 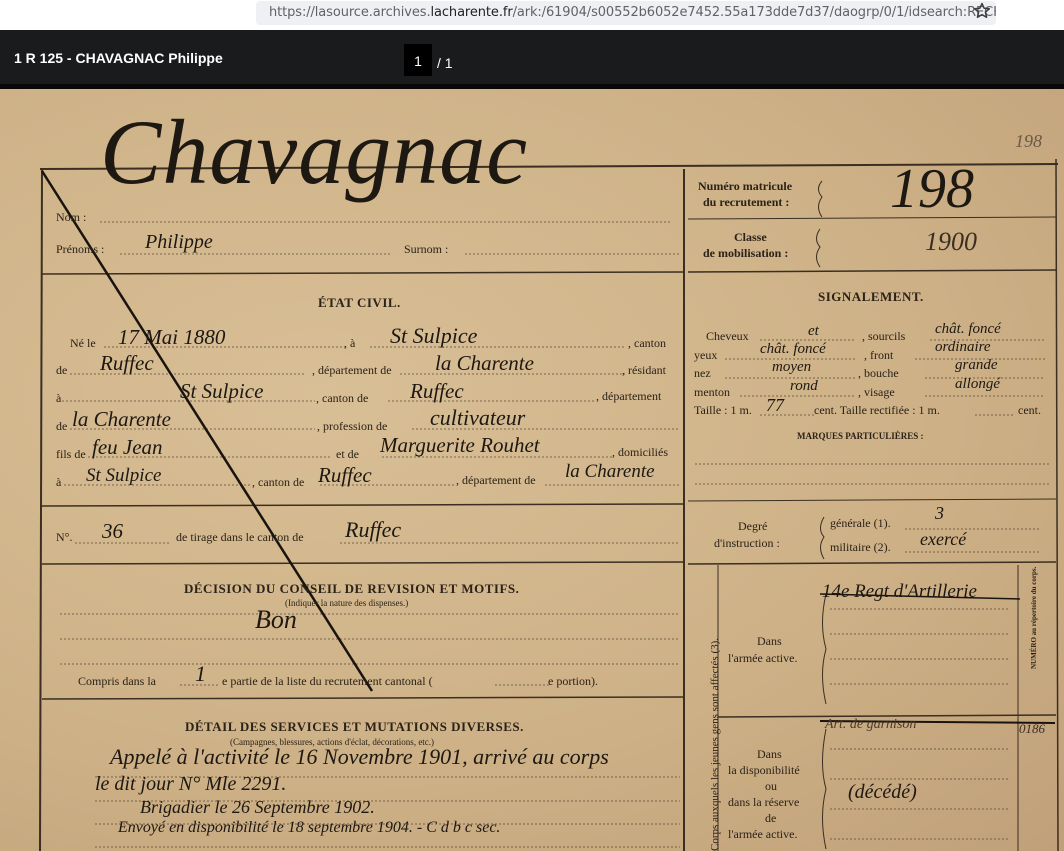 I want to click on no-label: N°., so click(x=64, y=537).